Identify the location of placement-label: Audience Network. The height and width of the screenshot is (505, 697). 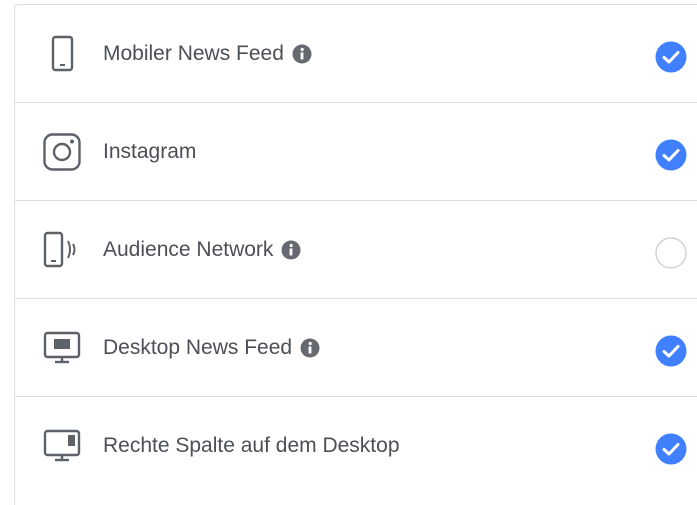
(188, 249).